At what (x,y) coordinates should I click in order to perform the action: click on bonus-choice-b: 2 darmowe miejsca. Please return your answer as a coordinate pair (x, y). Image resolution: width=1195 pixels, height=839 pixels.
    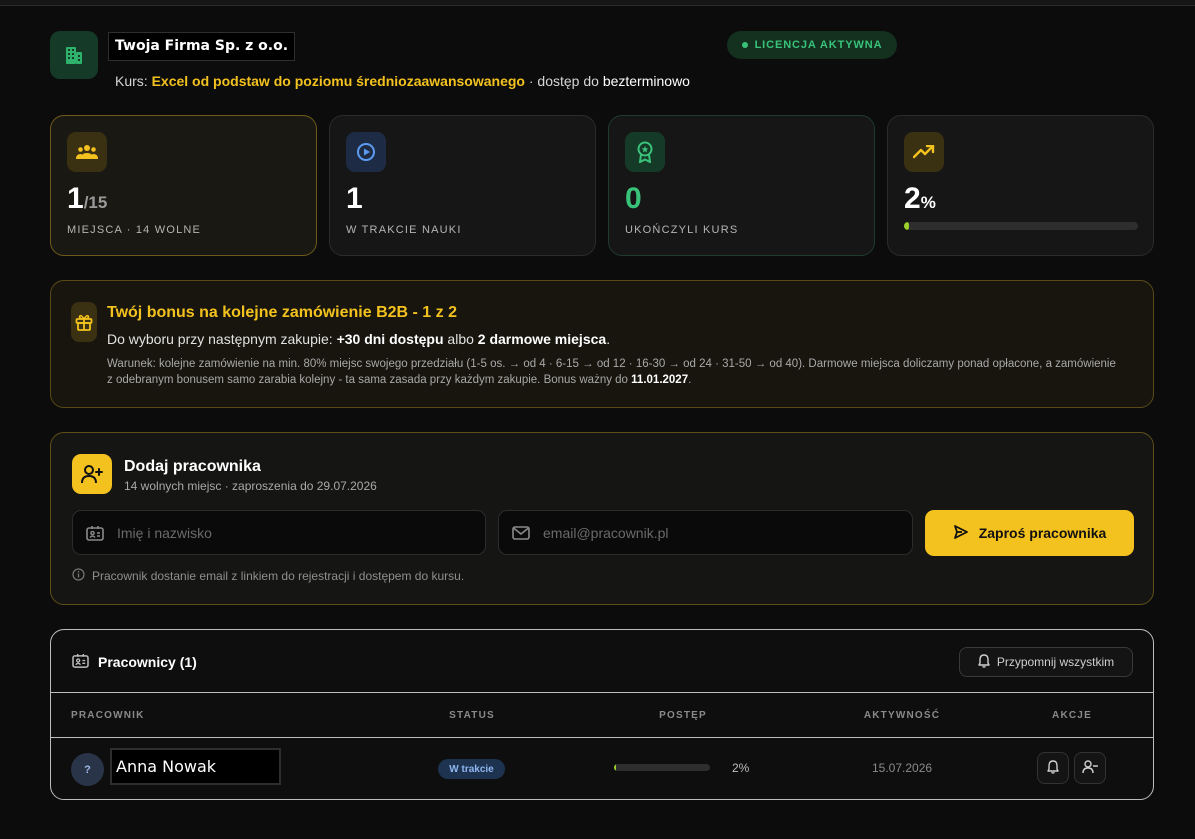
    Looking at the image, I should click on (542, 339).